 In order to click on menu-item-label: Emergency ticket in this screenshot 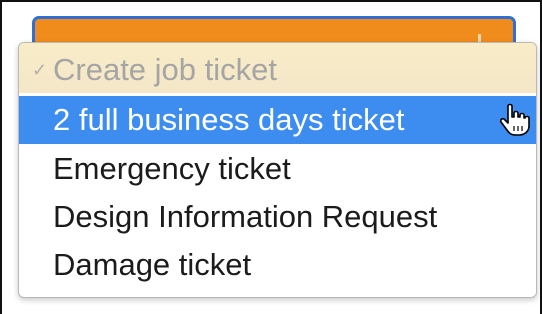, I will do `click(172, 168)`.